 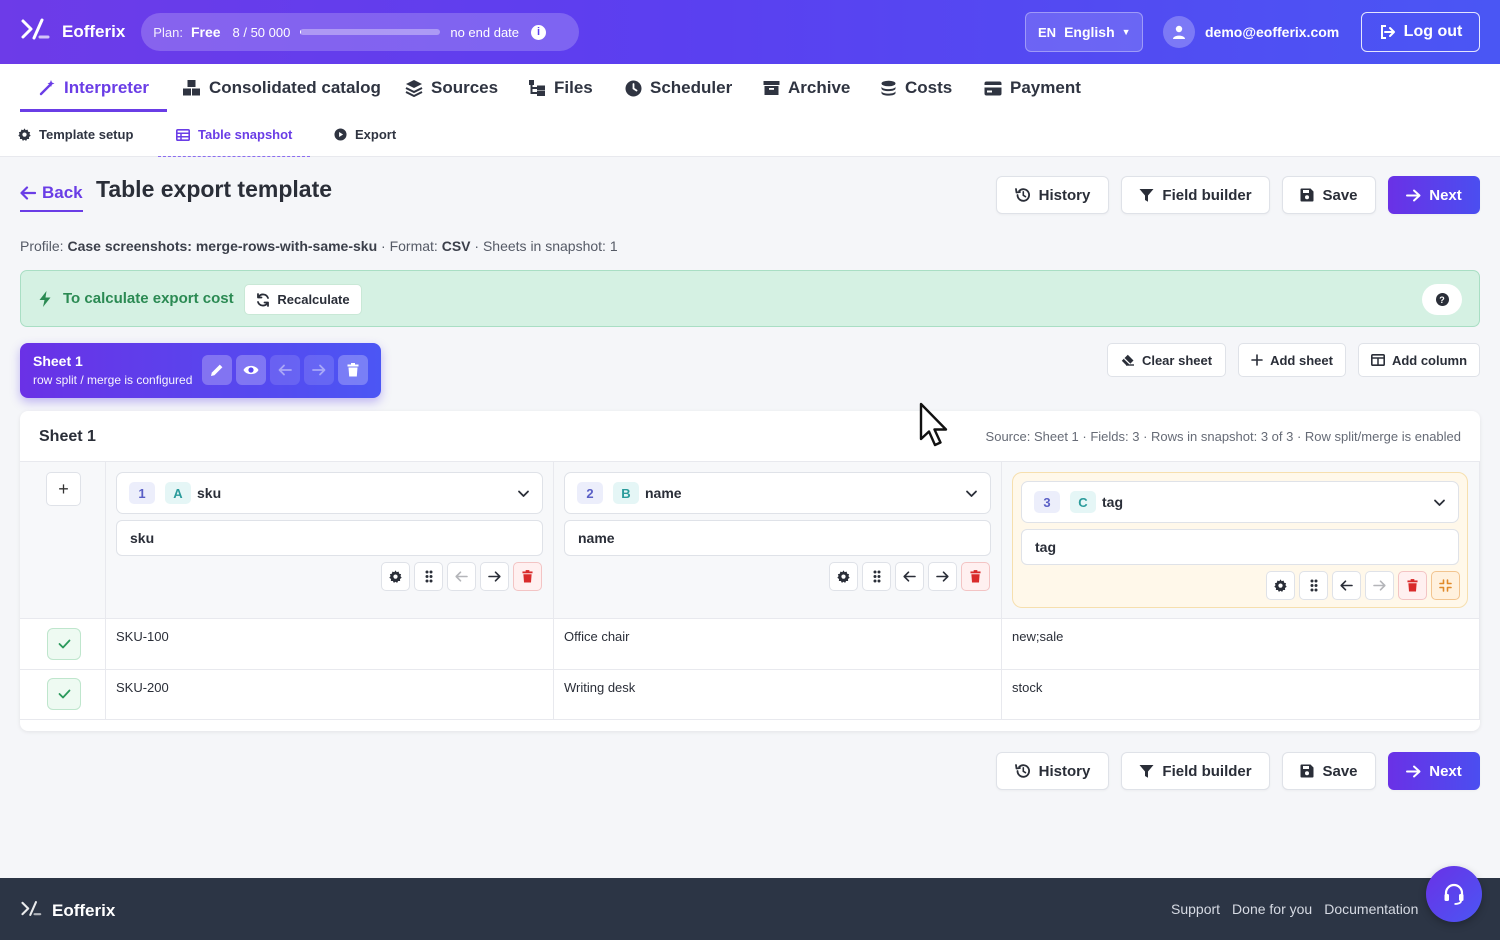 What do you see at coordinates (771, 88) in the screenshot?
I see `archive-box-icon` at bounding box center [771, 88].